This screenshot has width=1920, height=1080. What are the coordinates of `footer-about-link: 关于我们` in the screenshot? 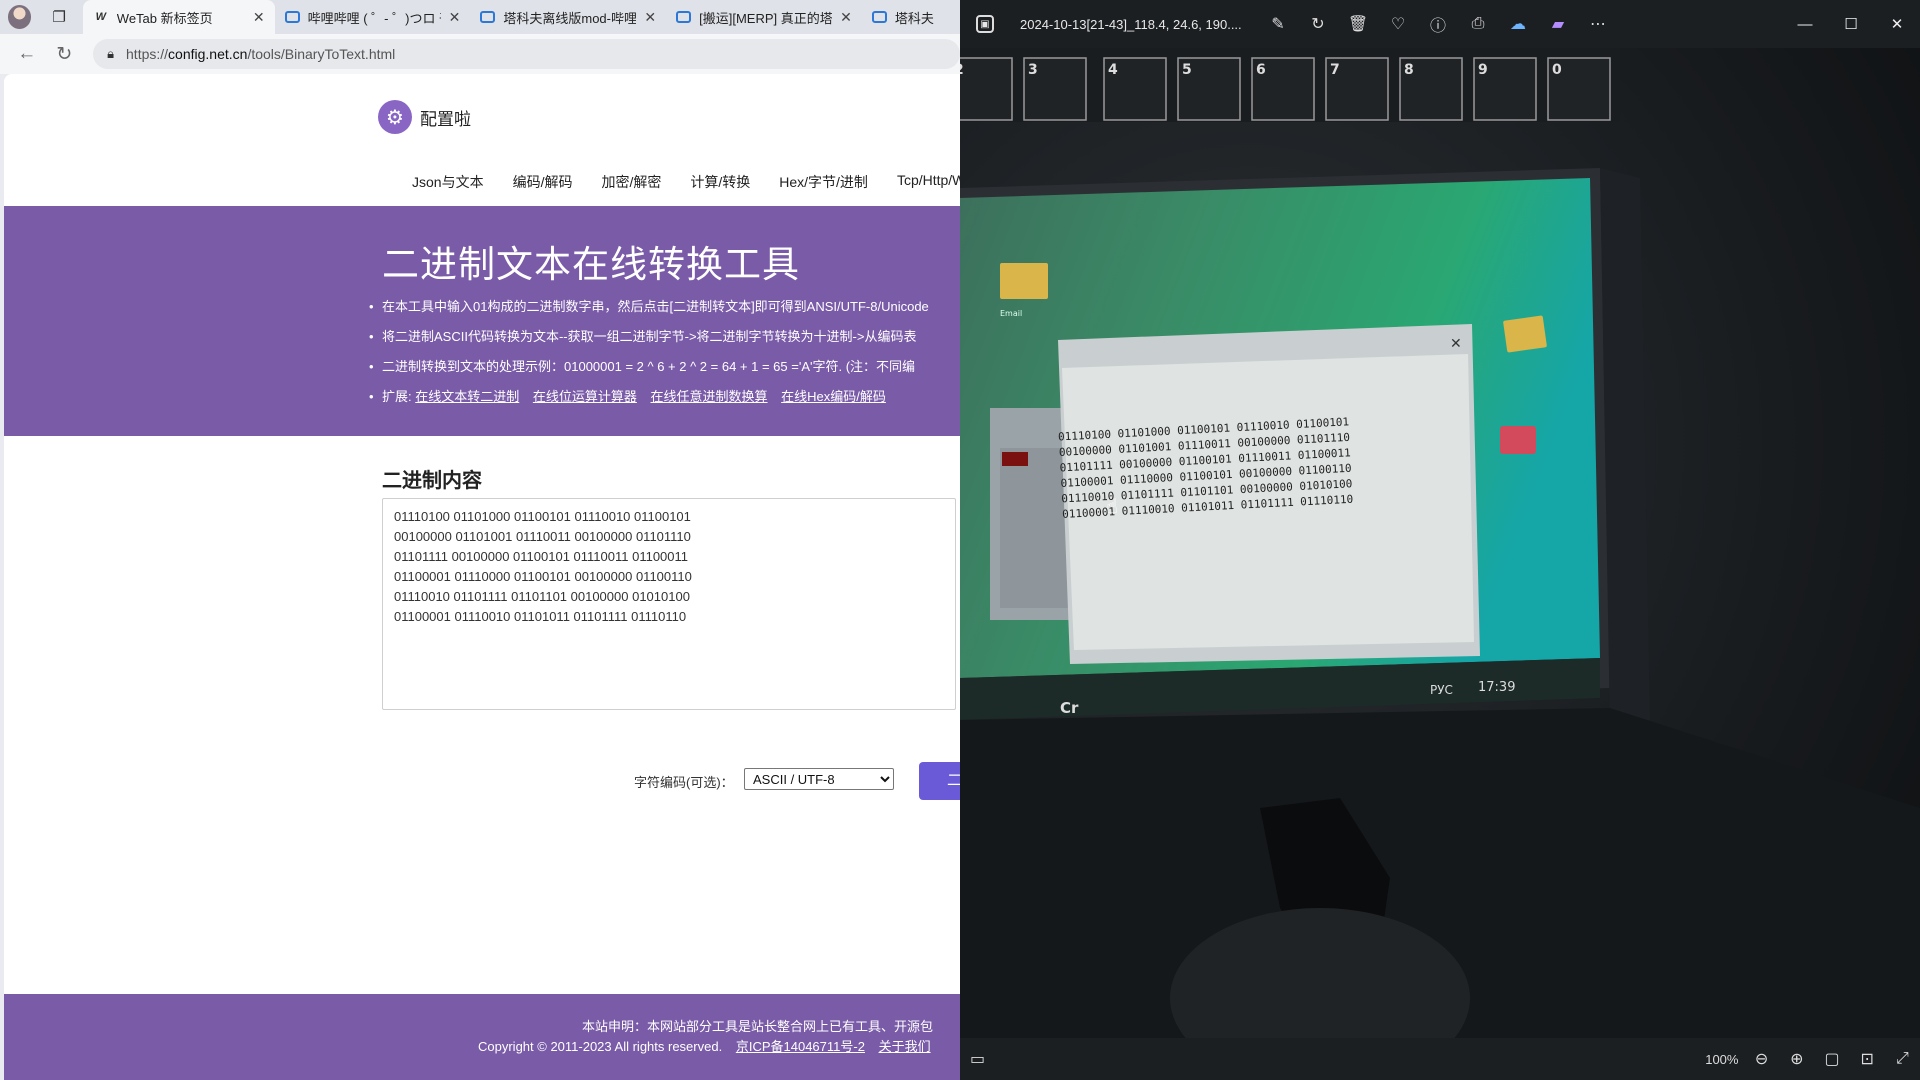 It's located at (905, 1046).